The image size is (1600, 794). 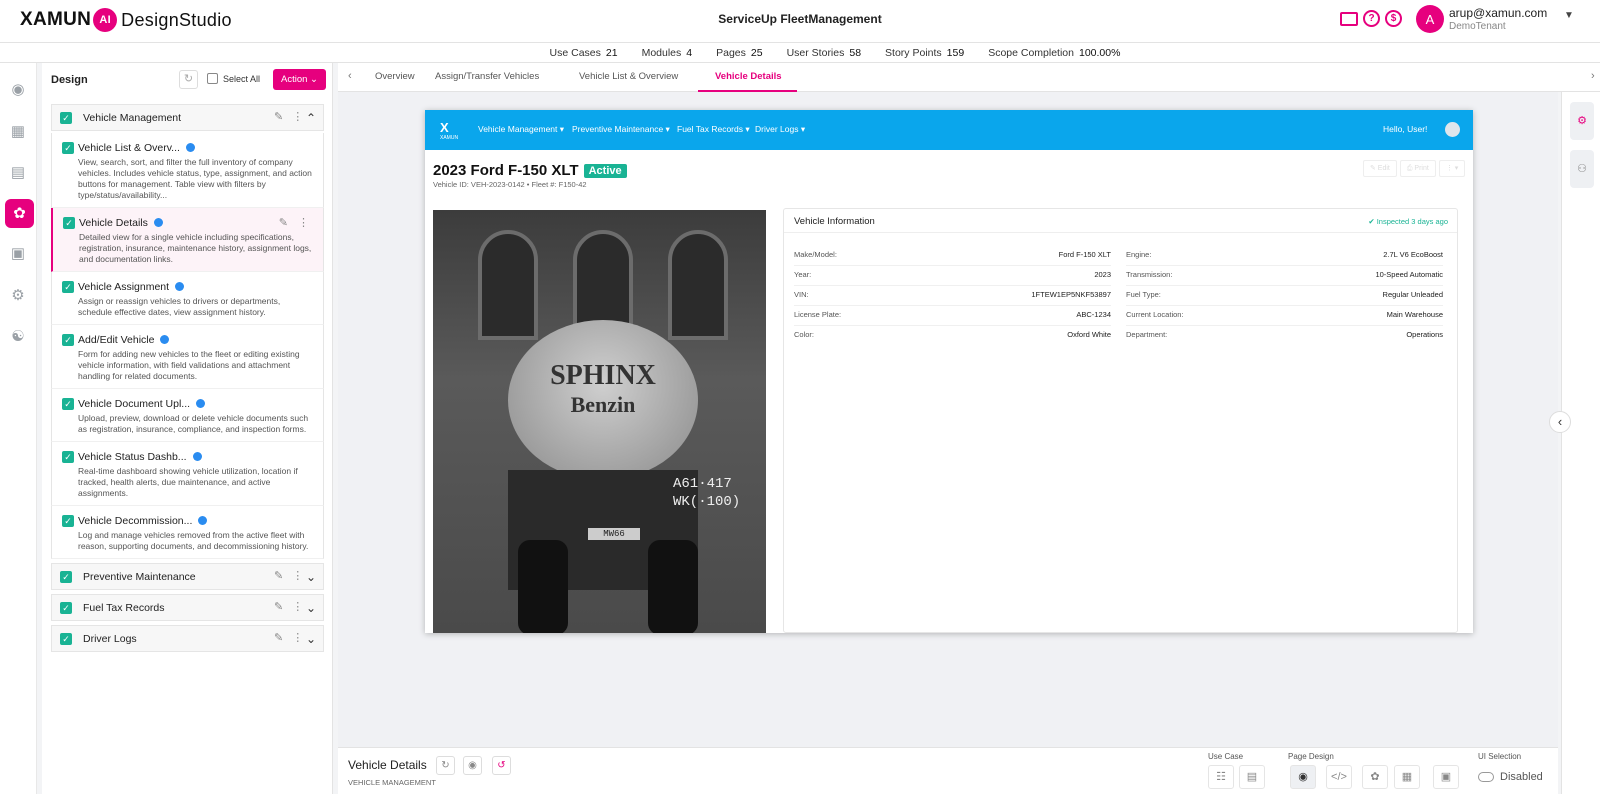 What do you see at coordinates (472, 765) in the screenshot?
I see `comments-icon: ◉` at bounding box center [472, 765].